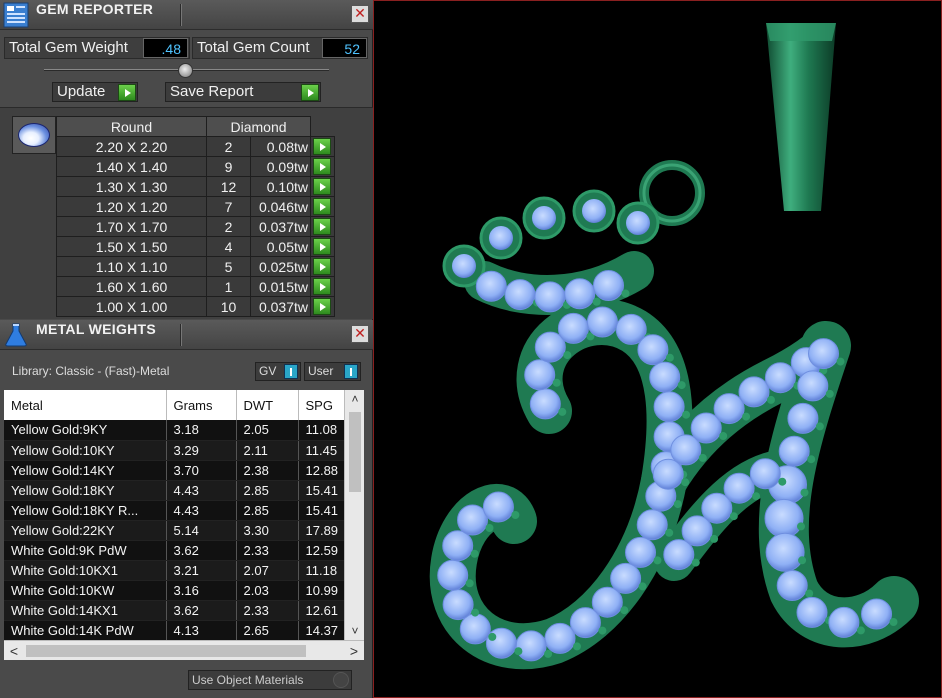  Describe the element at coordinates (228, 166) in the screenshot. I see `gem-count: 9` at that location.